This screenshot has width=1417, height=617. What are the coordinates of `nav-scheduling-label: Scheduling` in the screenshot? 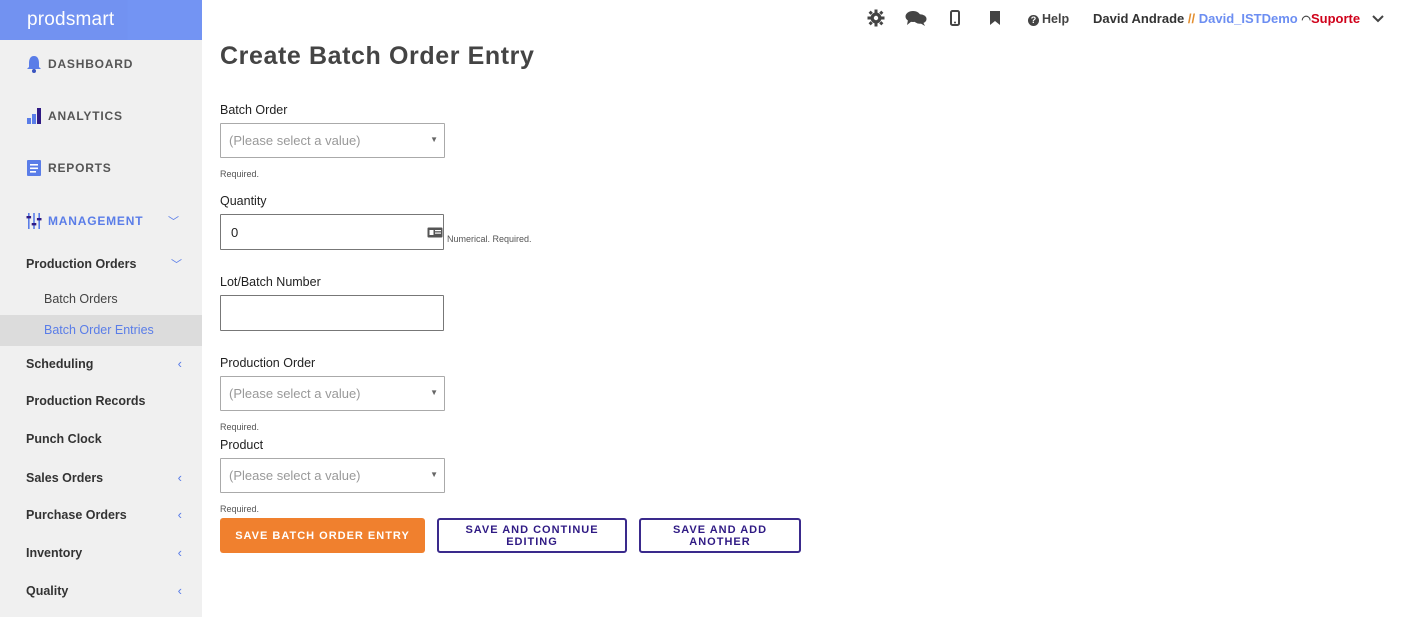 It's located at (60, 363).